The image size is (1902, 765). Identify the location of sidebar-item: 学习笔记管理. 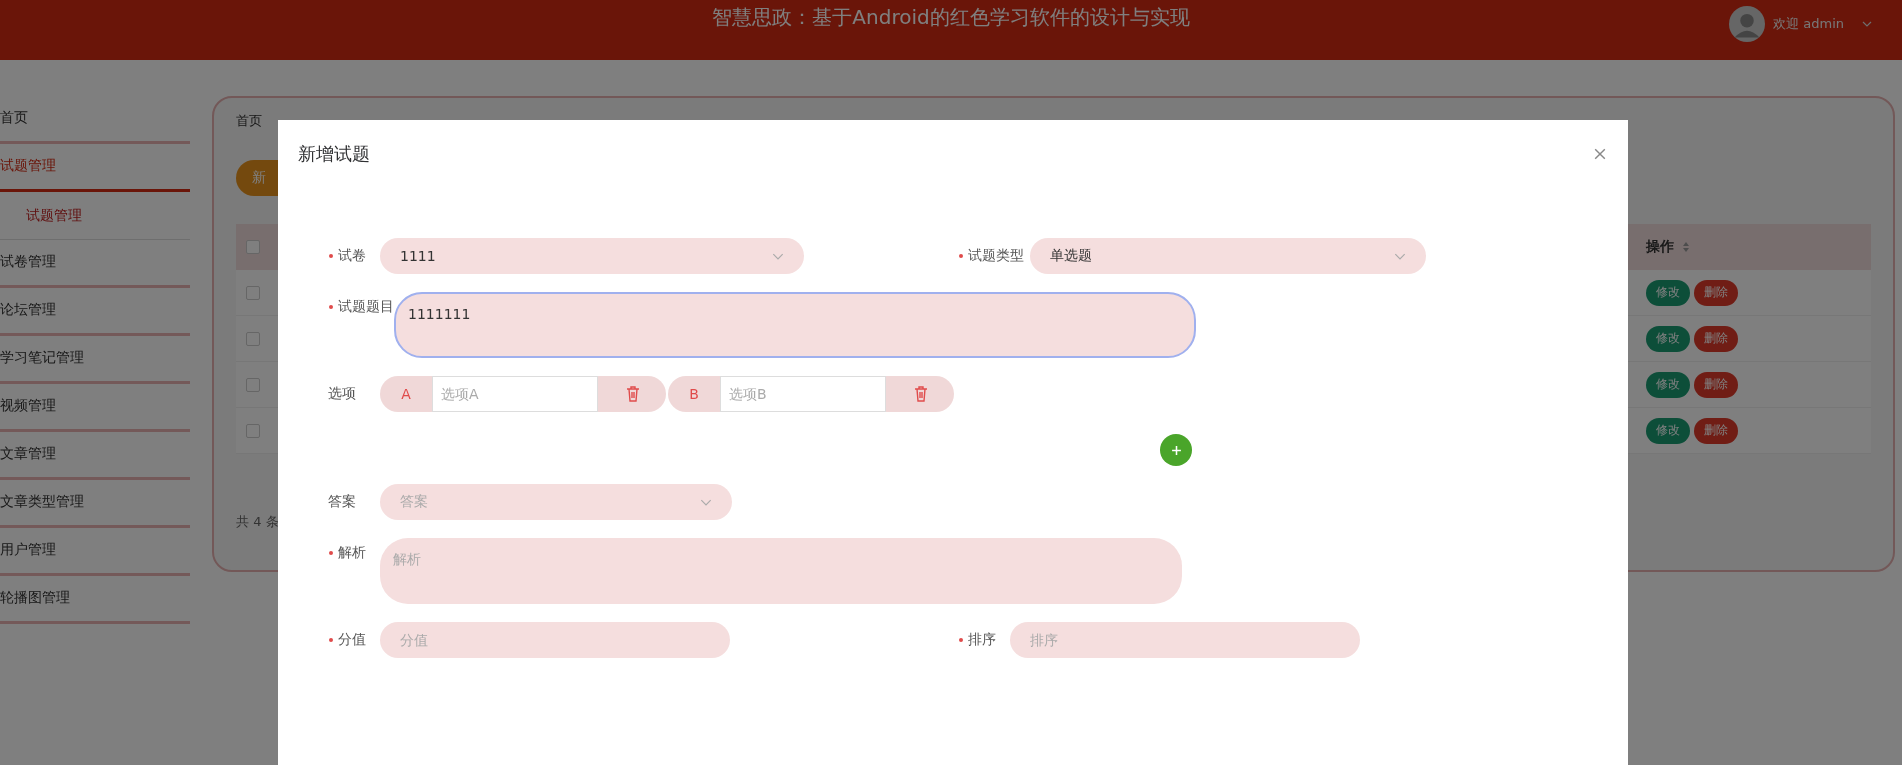
(95, 360).